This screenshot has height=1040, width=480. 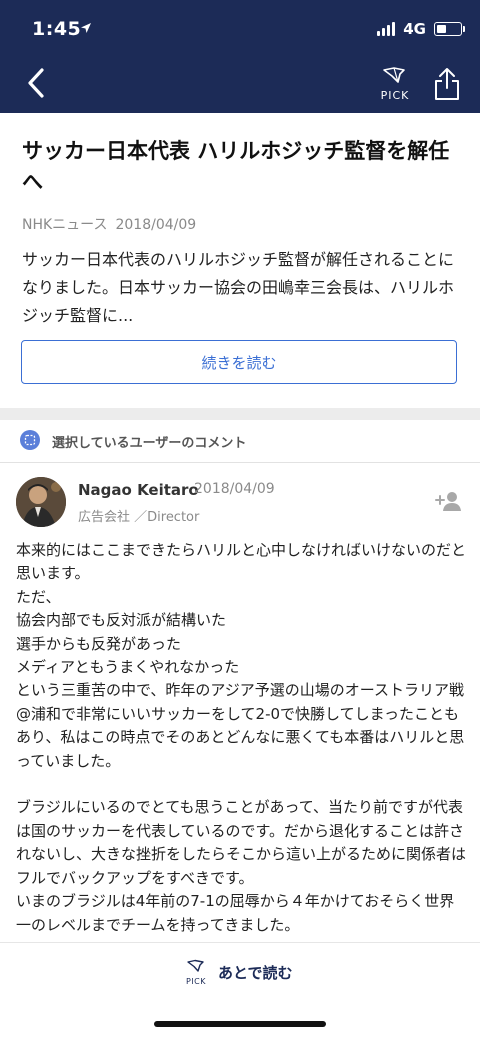 I want to click on status-time: 1:45, so click(x=57, y=29).